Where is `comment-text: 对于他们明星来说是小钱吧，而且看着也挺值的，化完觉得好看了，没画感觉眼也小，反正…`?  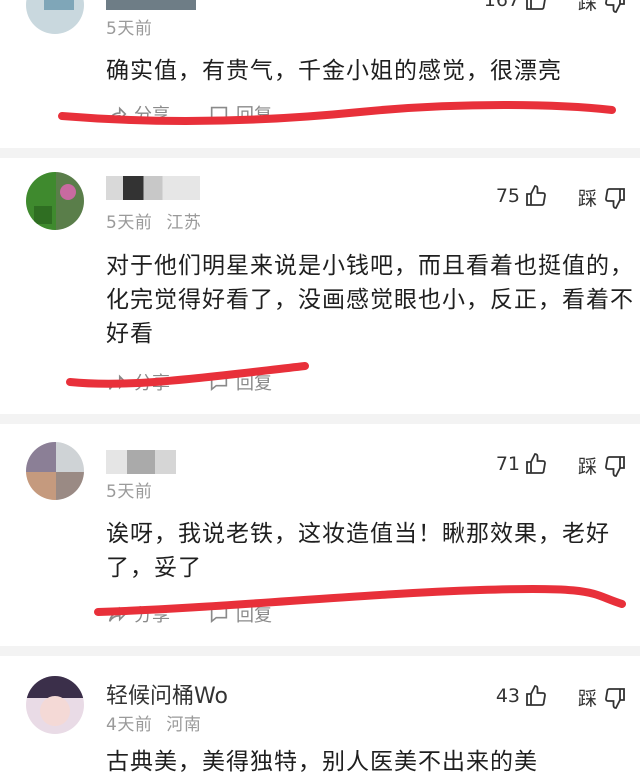 comment-text: 对于他们明星来说是小钱吧，而且看着也挺值的，化完觉得好看了，没画感觉眼也小，反正… is located at coordinates (370, 300).